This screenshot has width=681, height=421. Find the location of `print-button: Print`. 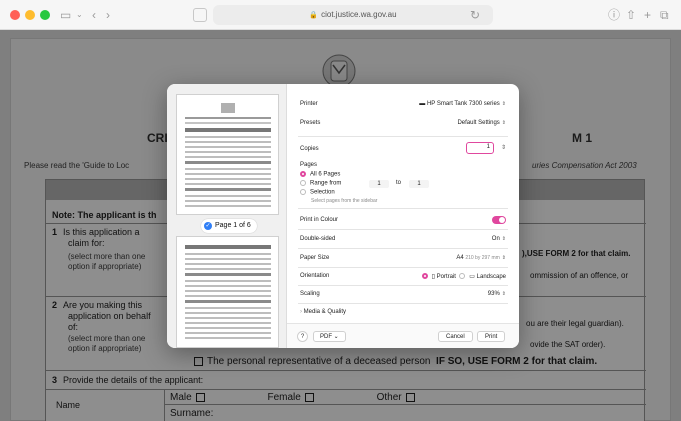

print-button: Print is located at coordinates (491, 336).